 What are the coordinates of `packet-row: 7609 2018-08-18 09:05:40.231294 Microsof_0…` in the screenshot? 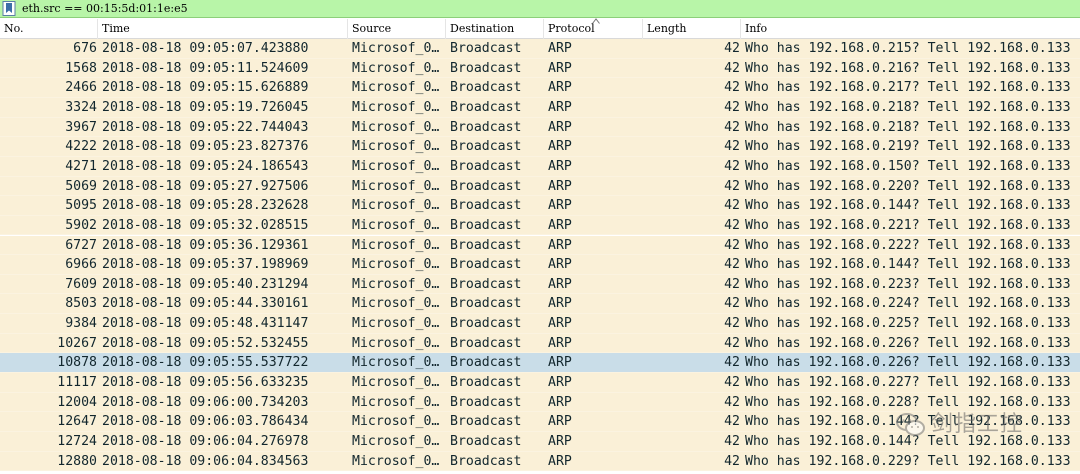 It's located at (540, 284).